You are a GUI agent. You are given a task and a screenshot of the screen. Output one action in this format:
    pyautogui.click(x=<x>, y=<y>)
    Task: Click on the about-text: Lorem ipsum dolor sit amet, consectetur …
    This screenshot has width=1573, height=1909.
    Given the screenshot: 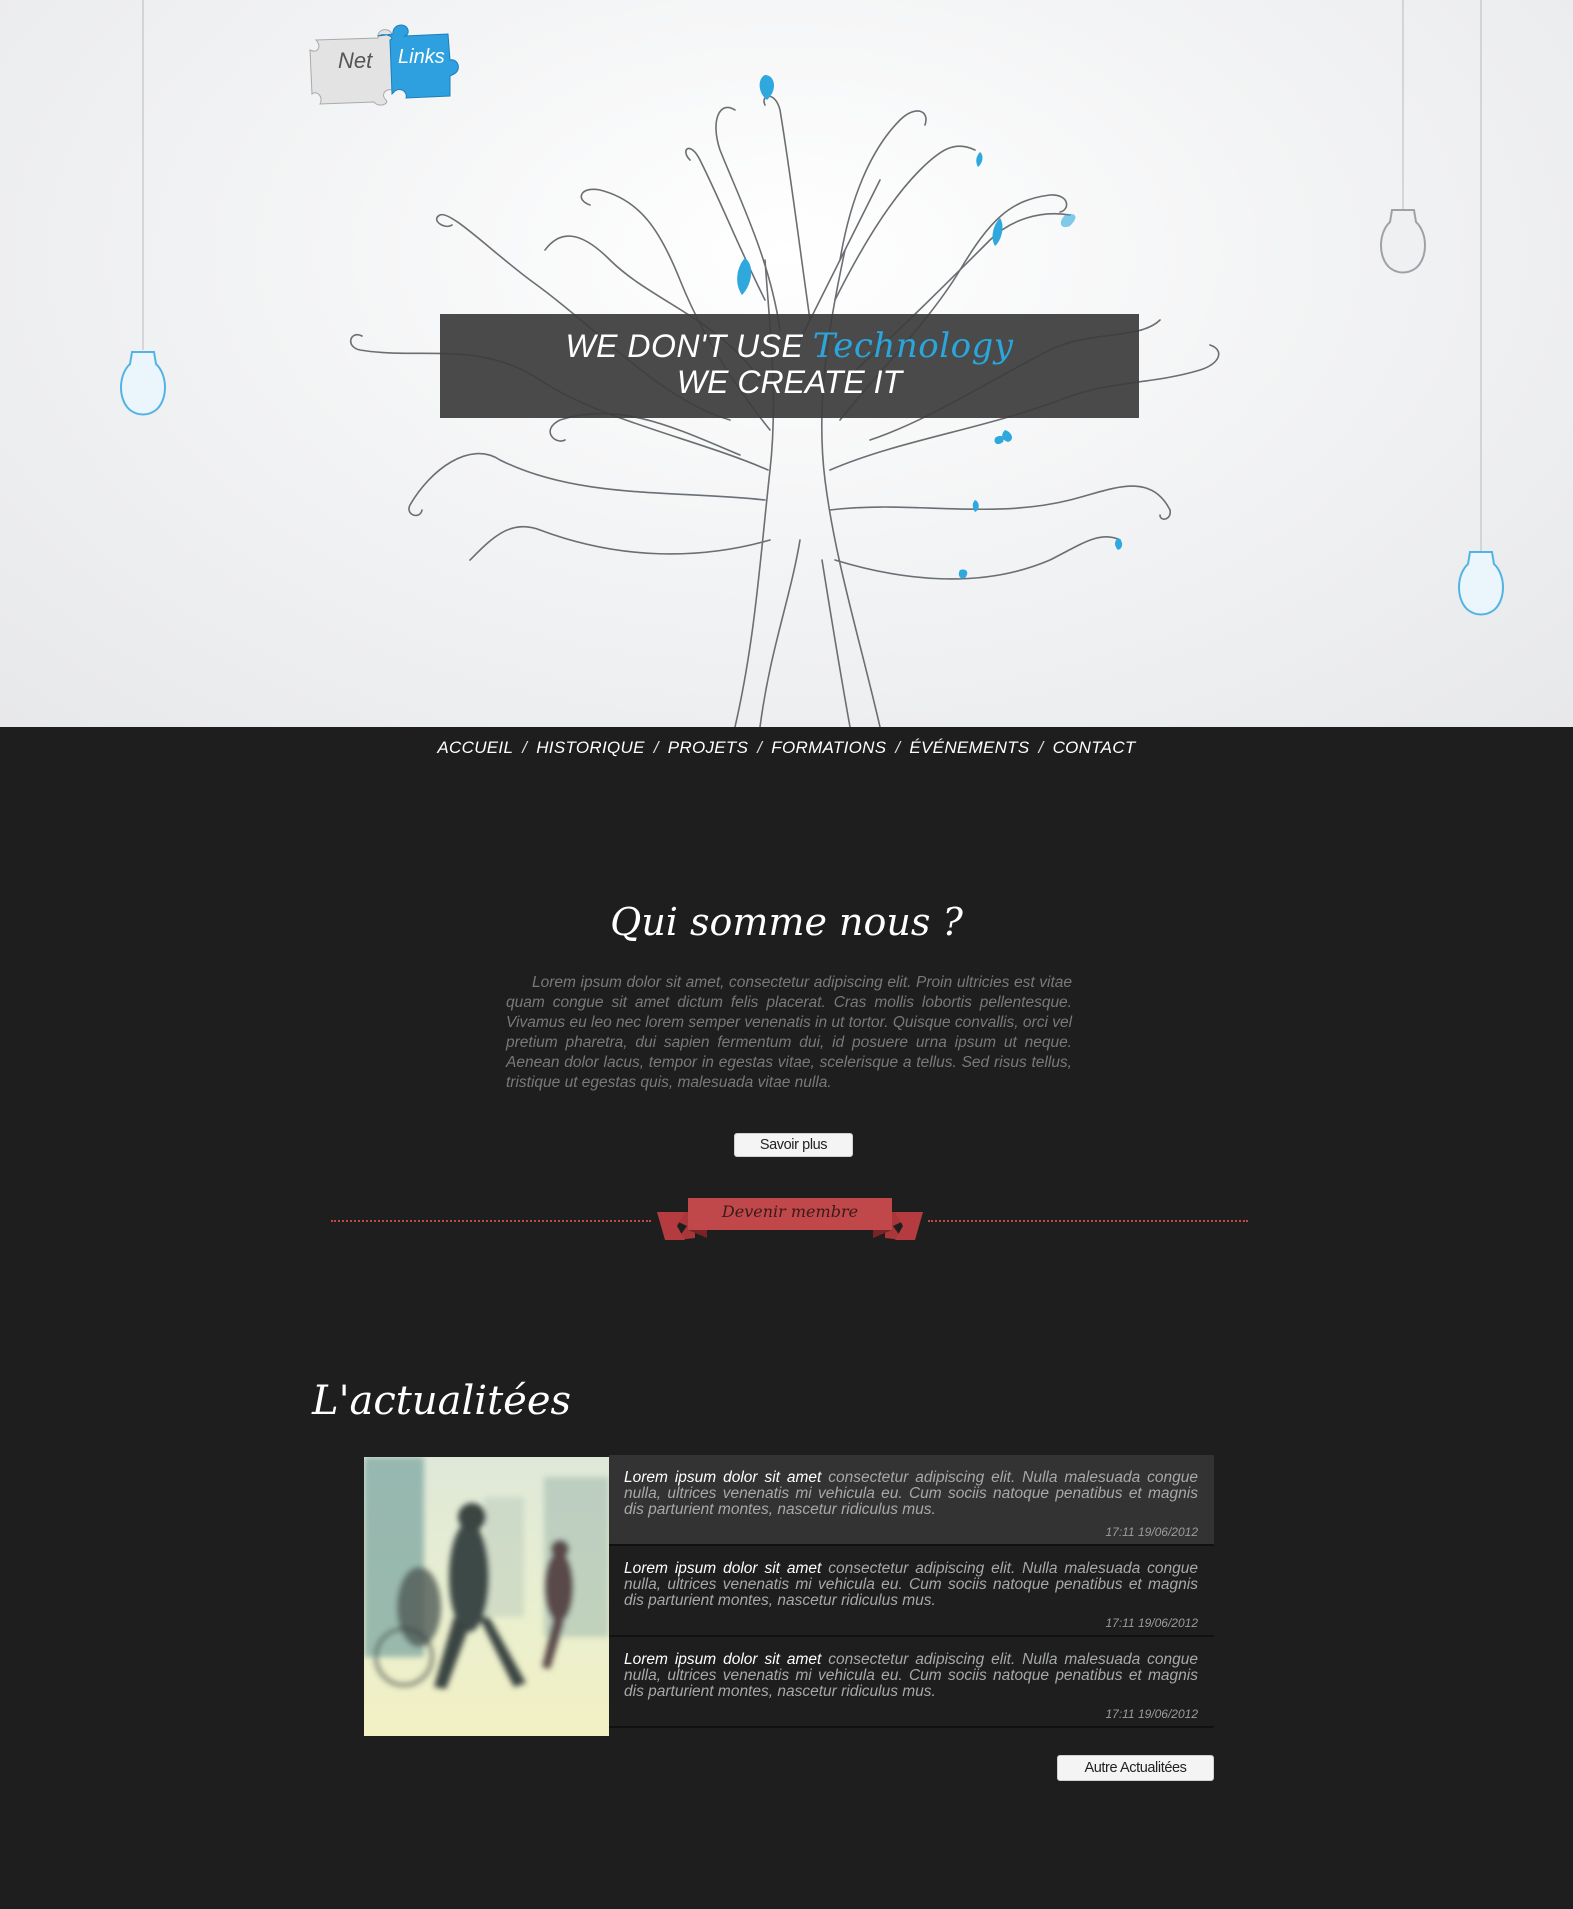 What is the action you would take?
    pyautogui.click(x=789, y=1032)
    